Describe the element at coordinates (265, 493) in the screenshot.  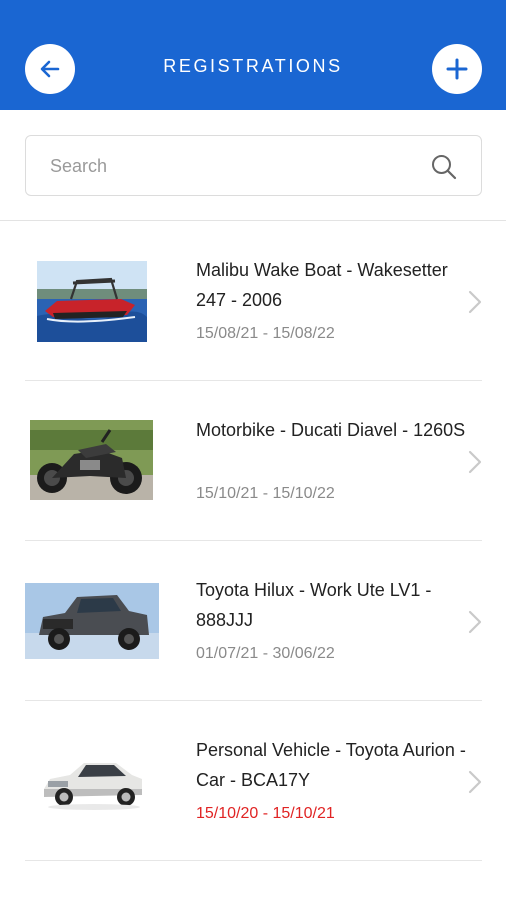
I see `registration-dates: 15/10/21 - 15/10/22` at that location.